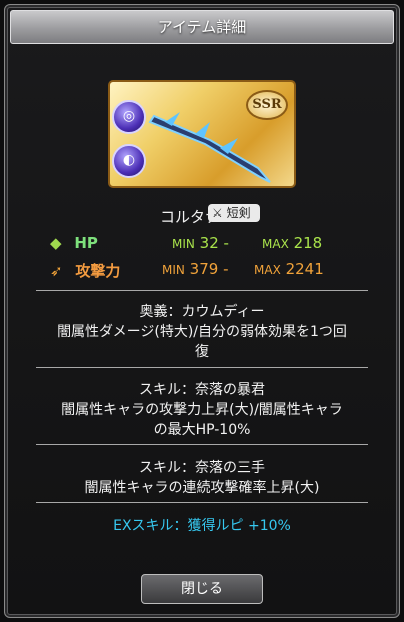 Image resolution: width=404 pixels, height=622 pixels. What do you see at coordinates (234, 213) in the screenshot?
I see `weapon-type-badge: ⚔ 短剣` at bounding box center [234, 213].